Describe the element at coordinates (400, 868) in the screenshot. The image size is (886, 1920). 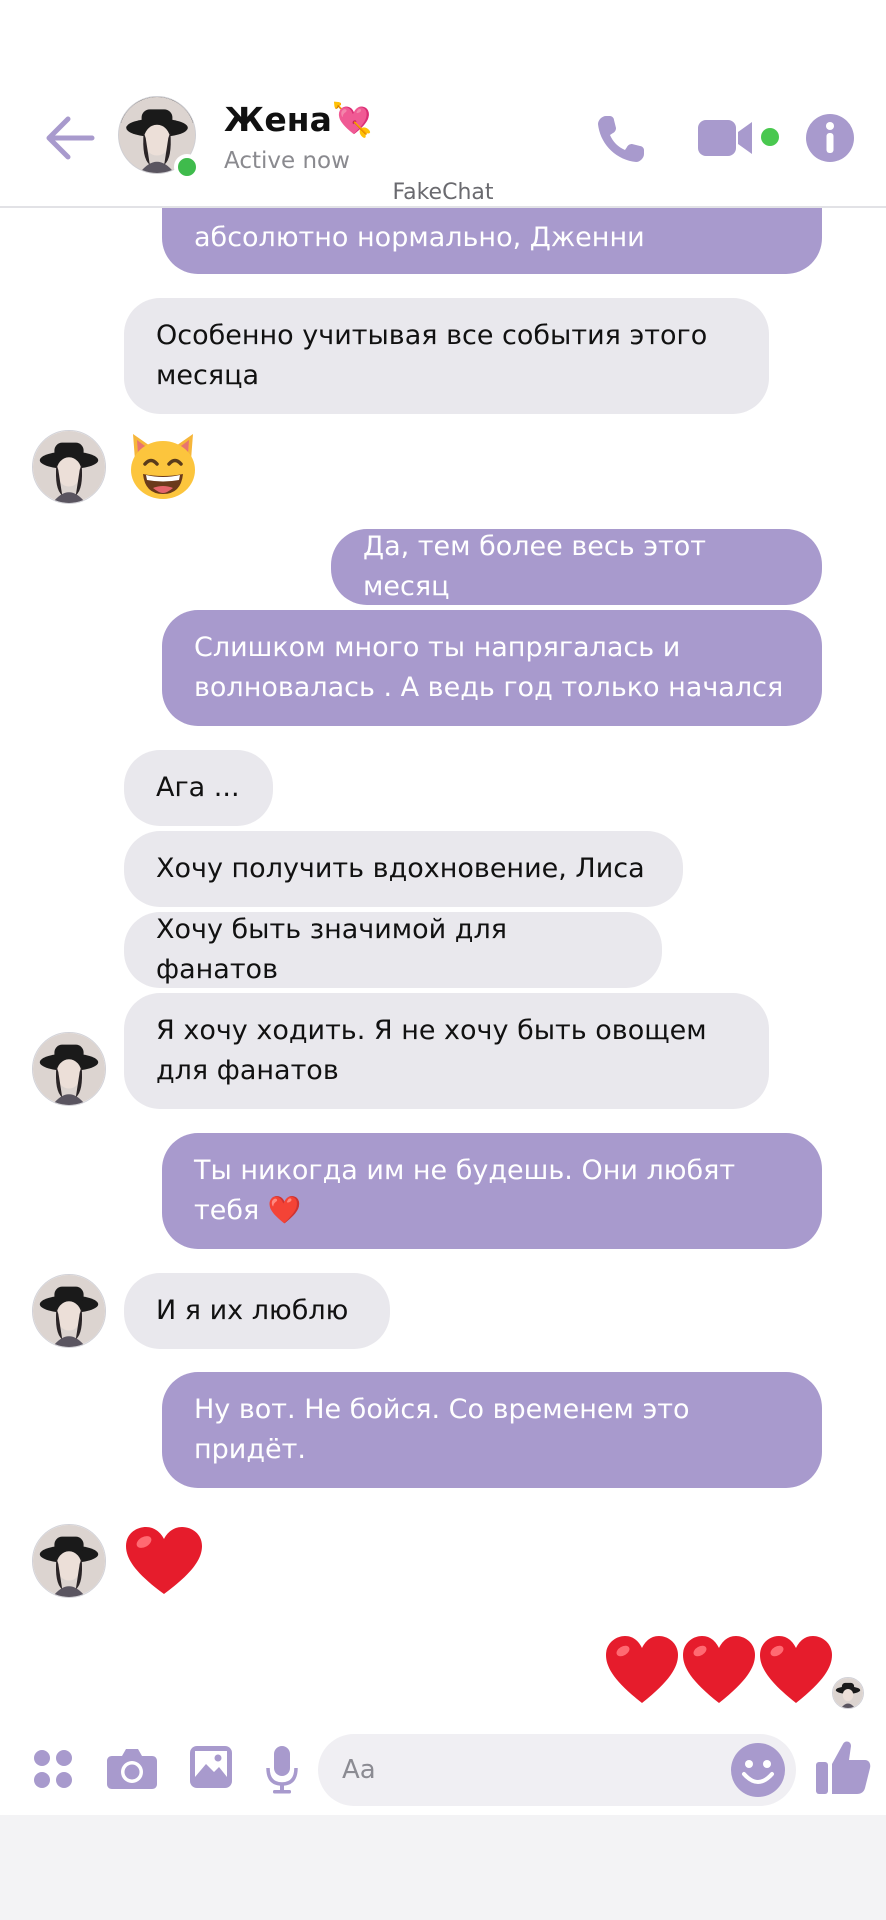
I see `message-text: Хочу получить вдохновение, Лиса` at that location.